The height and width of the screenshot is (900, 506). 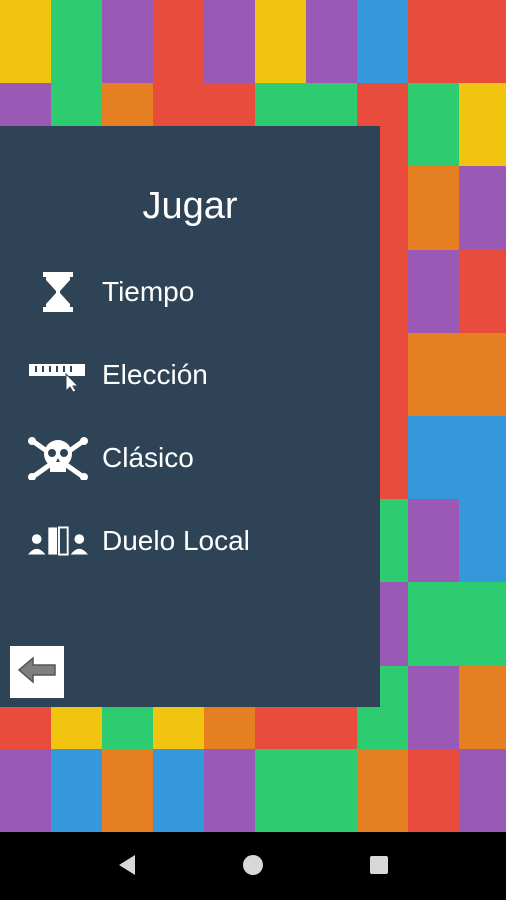 What do you see at coordinates (148, 291) in the screenshot?
I see `menu-label-tiempo: Tiempo` at bounding box center [148, 291].